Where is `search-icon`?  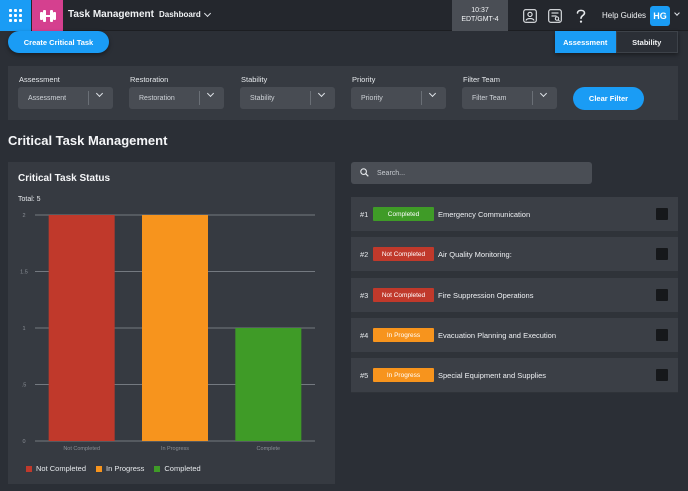 search-icon is located at coordinates (364, 173).